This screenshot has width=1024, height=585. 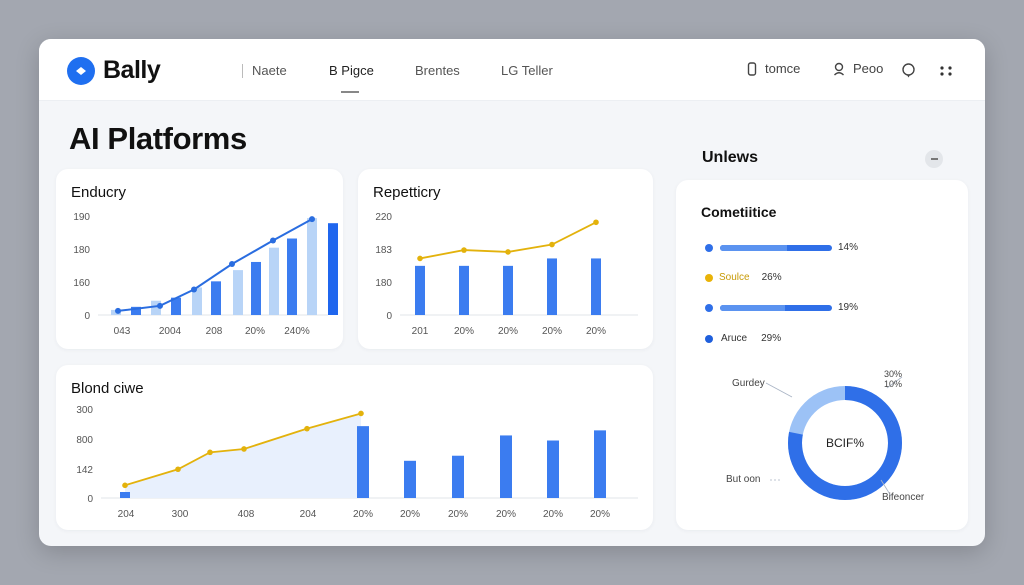 What do you see at coordinates (893, 384) in the screenshot?
I see `donut-label-top: 10%` at bounding box center [893, 384].